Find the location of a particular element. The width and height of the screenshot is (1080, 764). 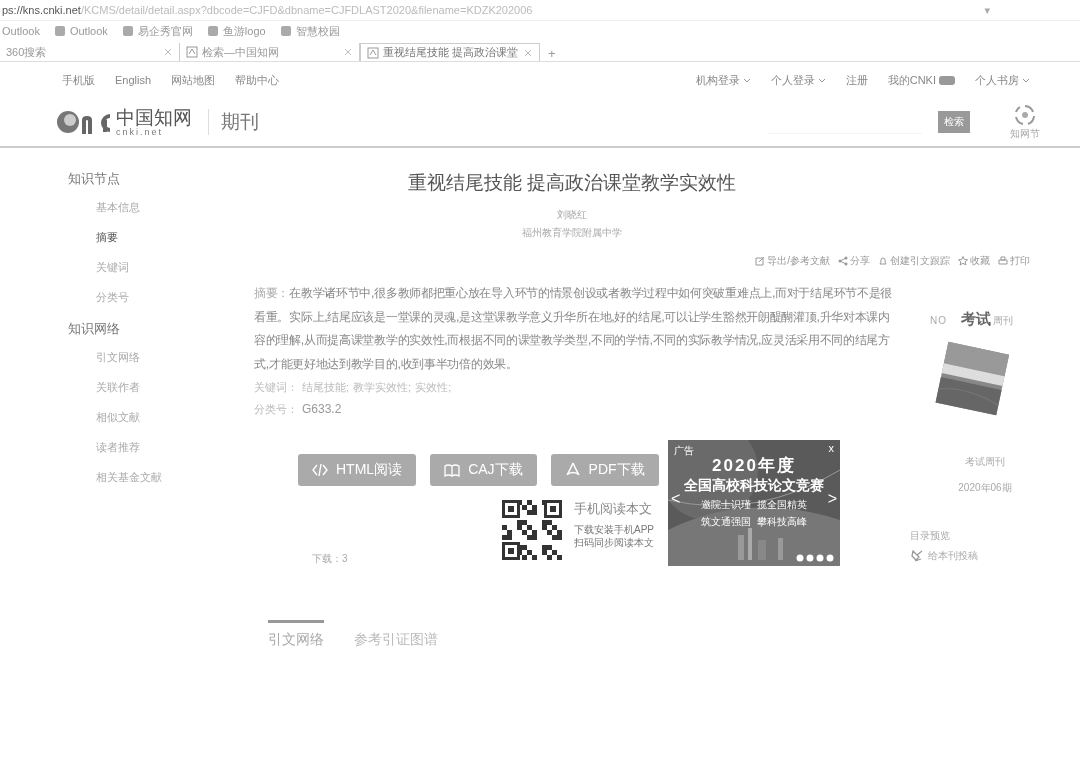

bookmark: 易企秀官网 is located at coordinates (157, 31).